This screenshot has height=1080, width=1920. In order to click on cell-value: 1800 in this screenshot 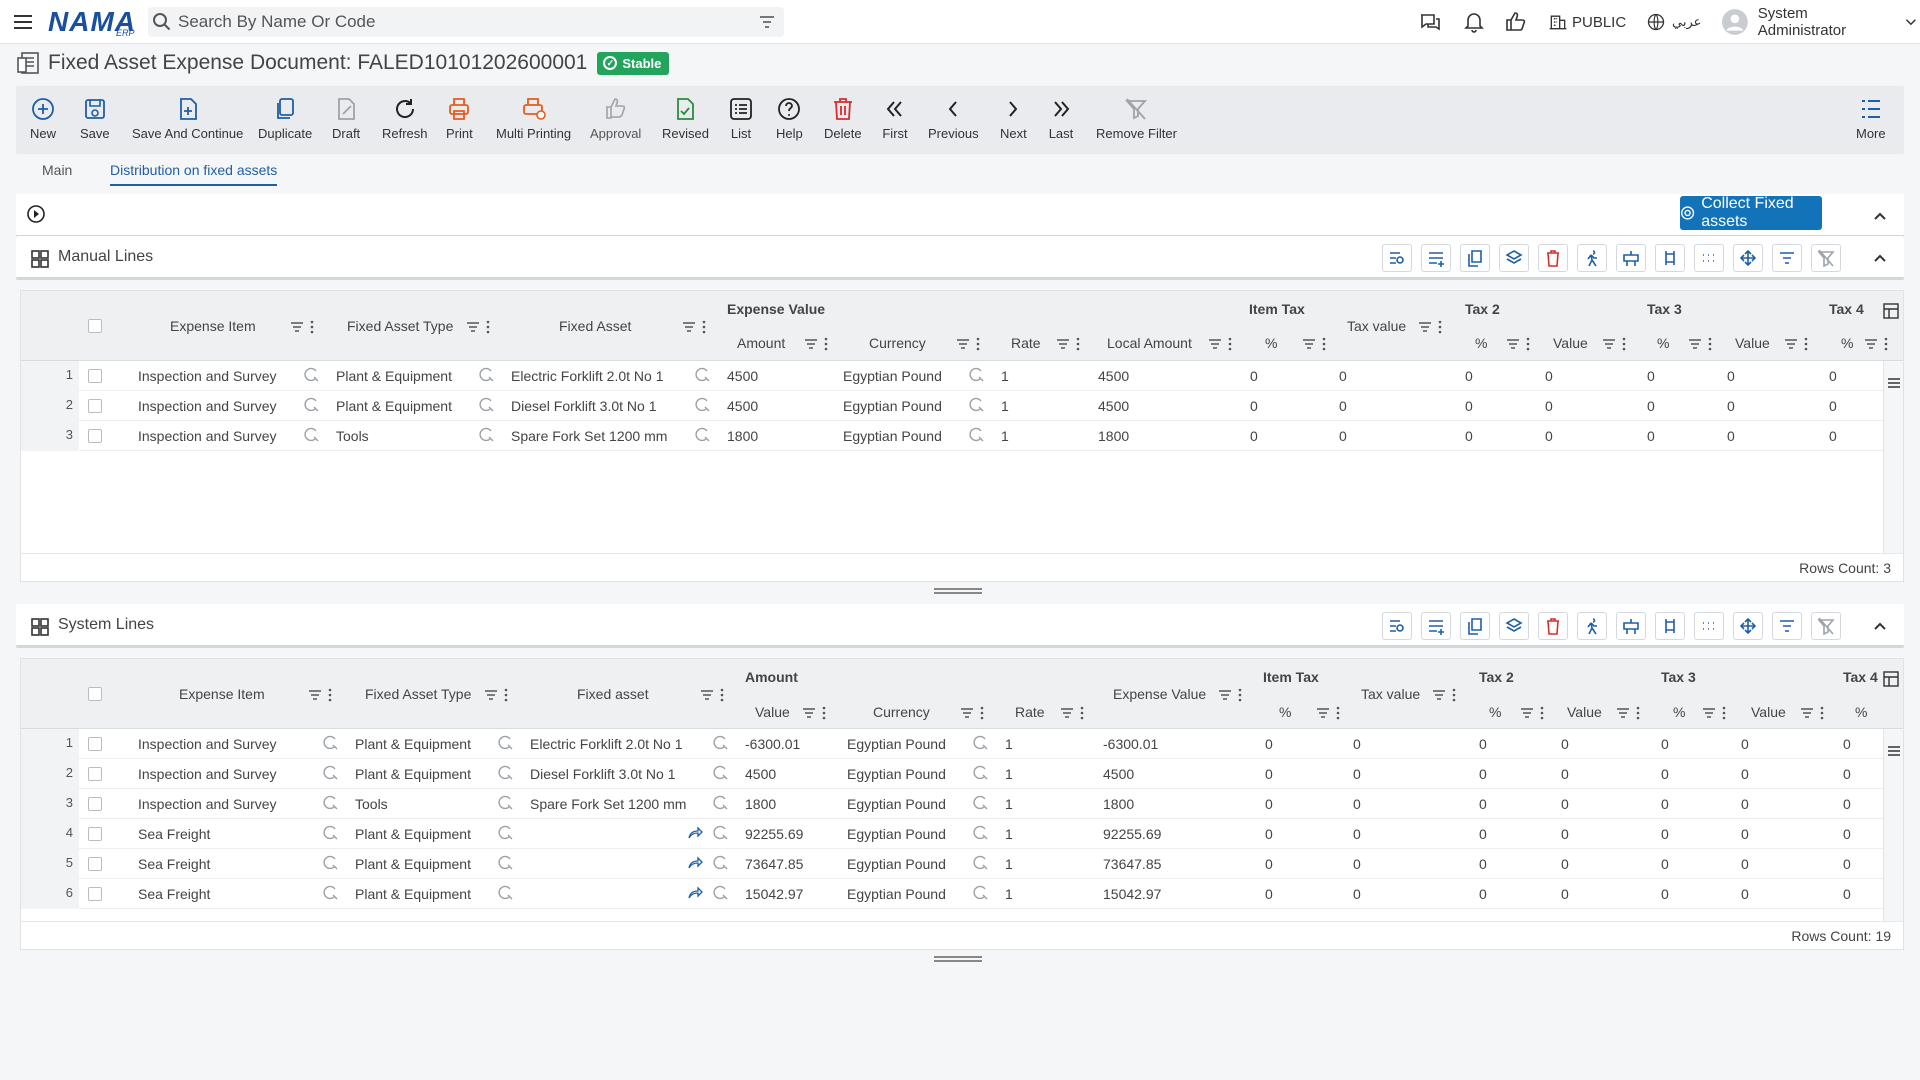, I will do `click(760, 804)`.